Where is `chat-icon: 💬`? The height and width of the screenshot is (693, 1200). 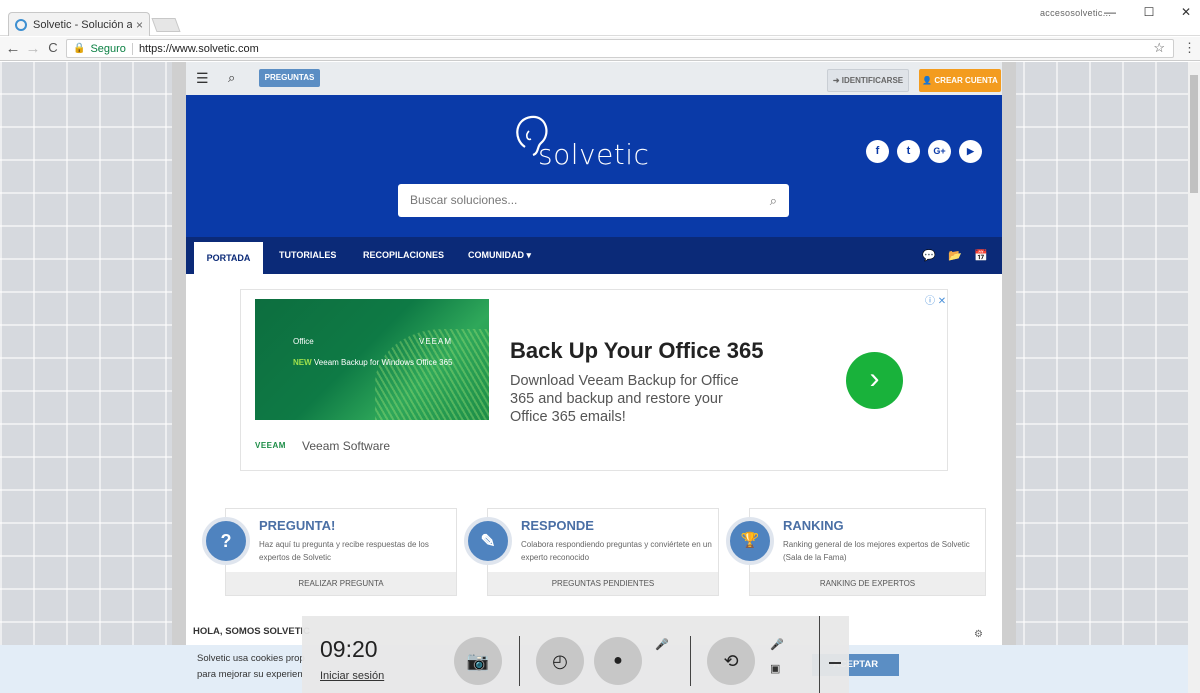 chat-icon: 💬 is located at coordinates (929, 255).